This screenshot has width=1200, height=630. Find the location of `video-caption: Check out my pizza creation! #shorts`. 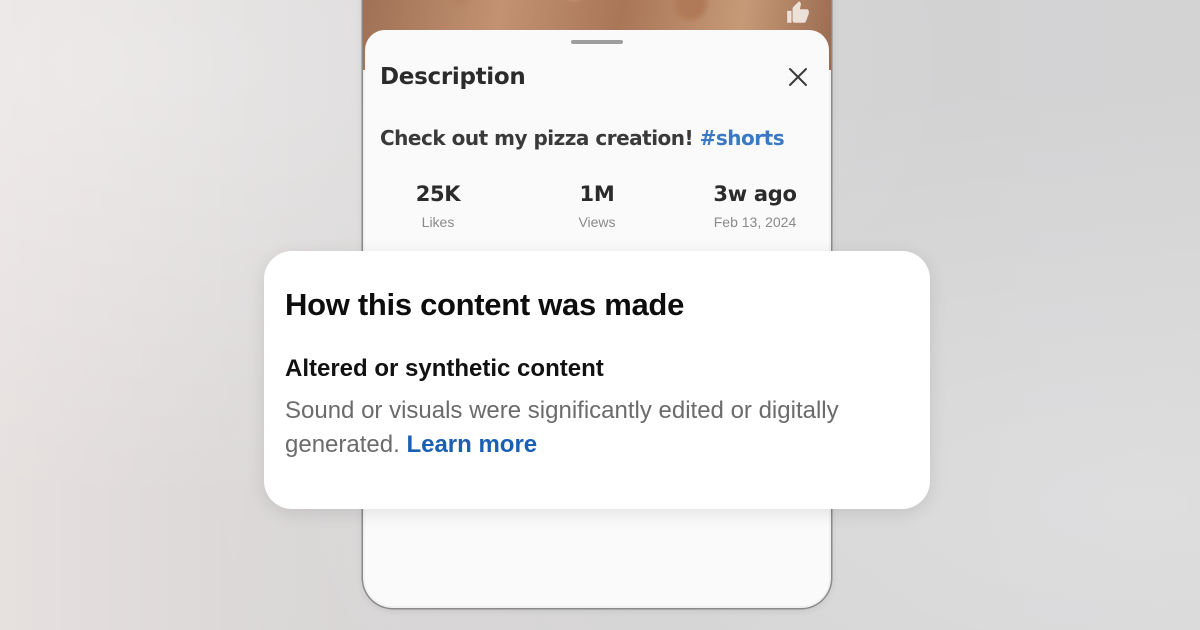

video-caption: Check out my pizza creation! #shorts is located at coordinates (582, 138).